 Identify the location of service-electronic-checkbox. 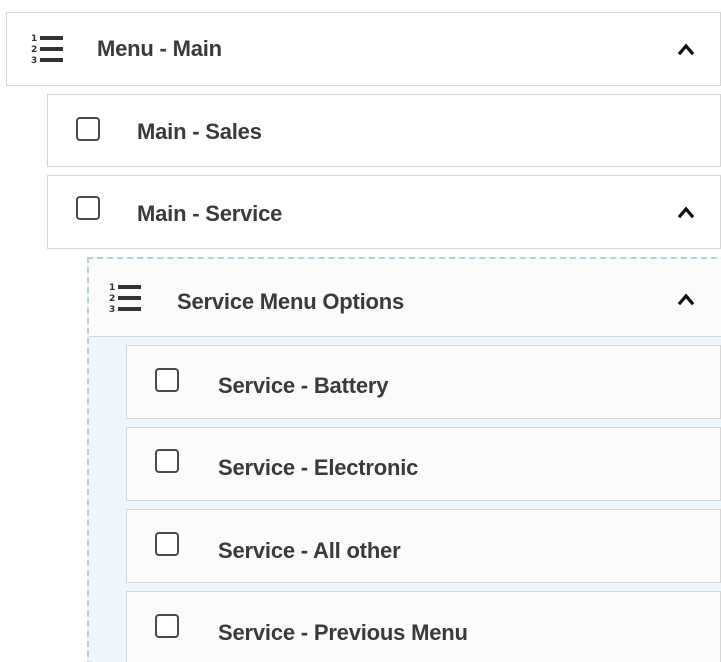
(167, 461).